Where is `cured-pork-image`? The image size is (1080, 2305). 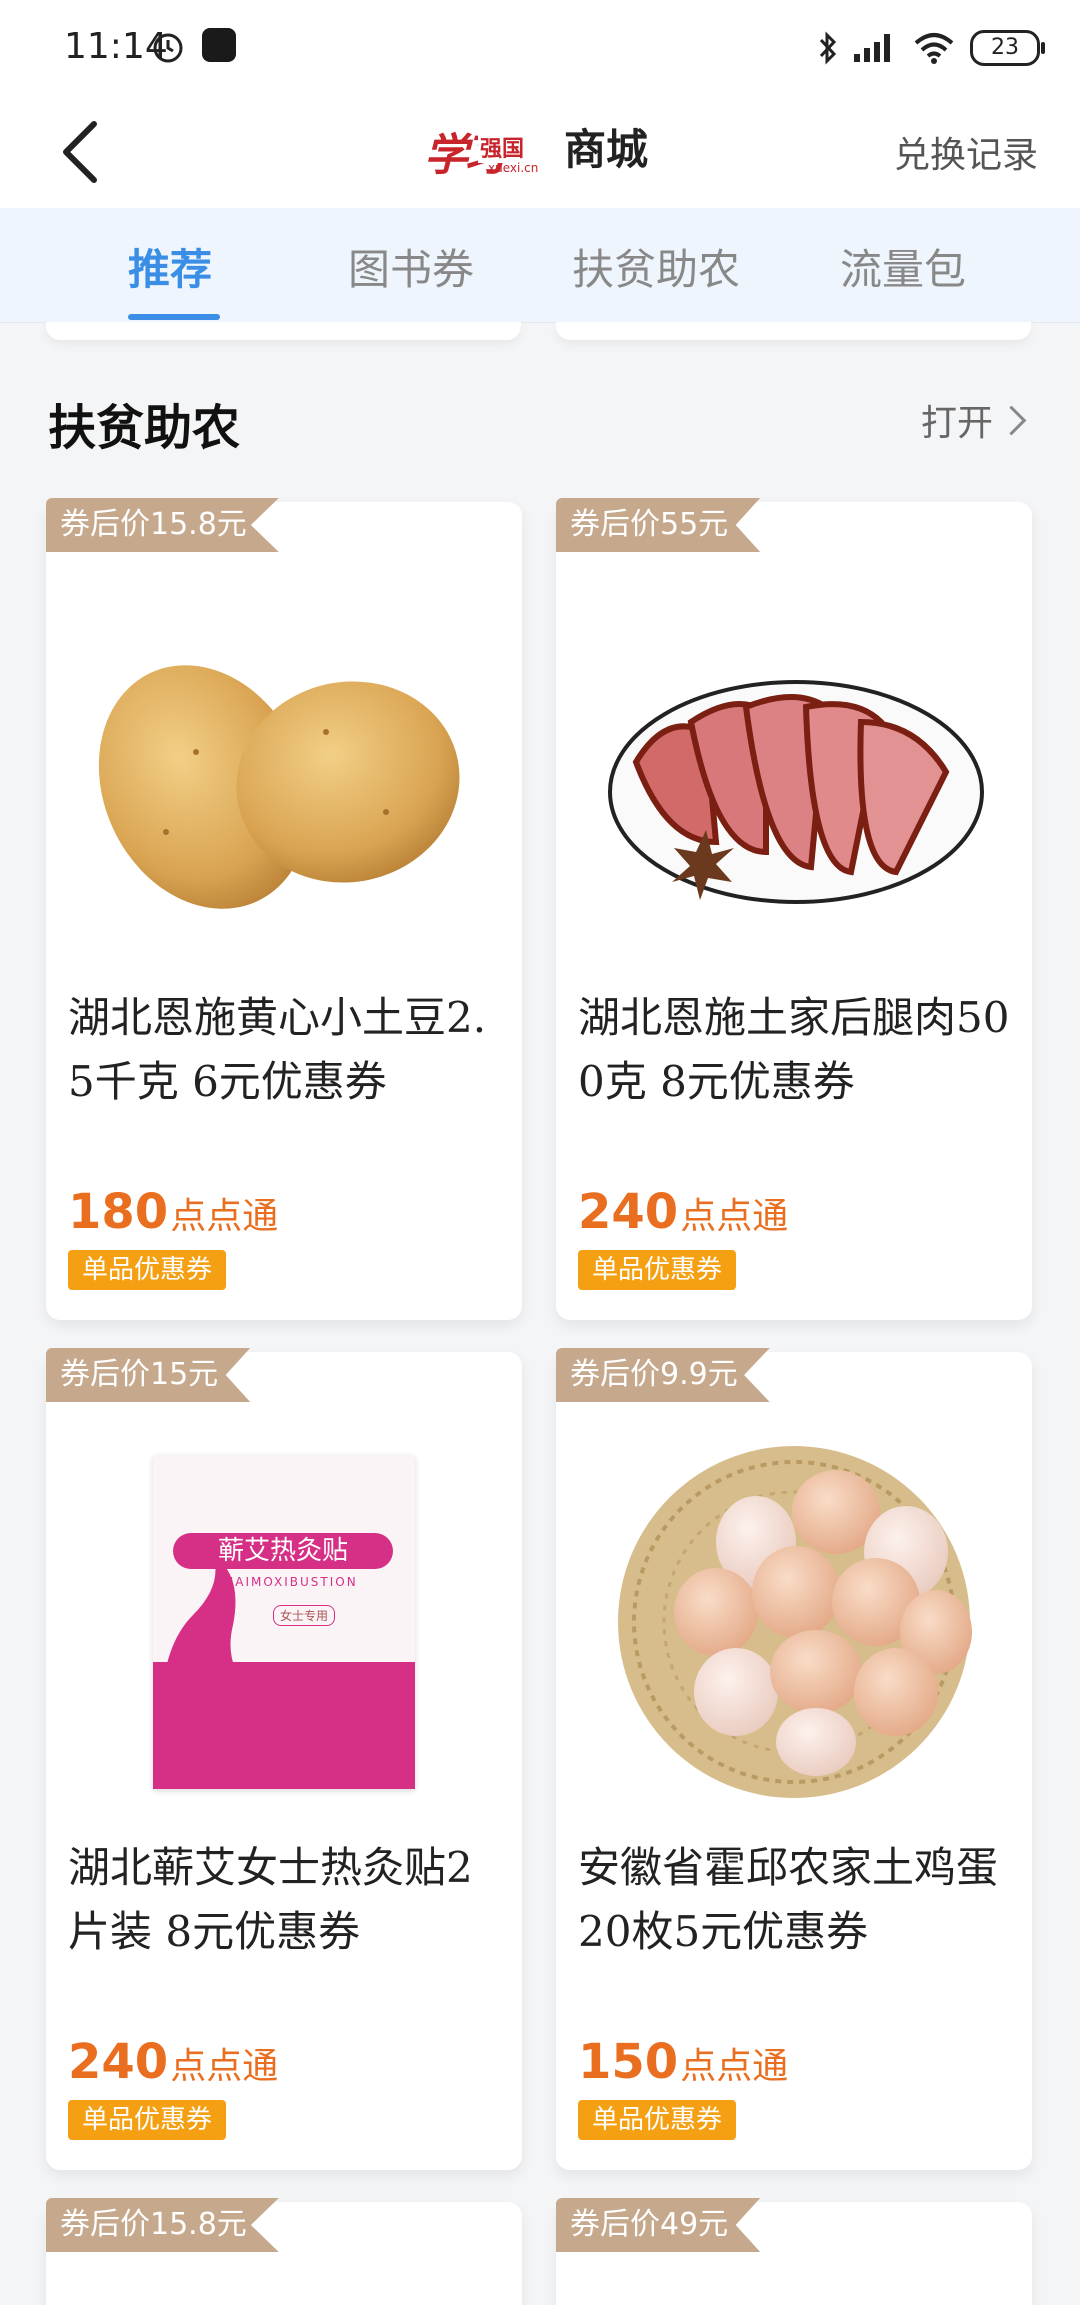
cured-pork-image is located at coordinates (796, 792).